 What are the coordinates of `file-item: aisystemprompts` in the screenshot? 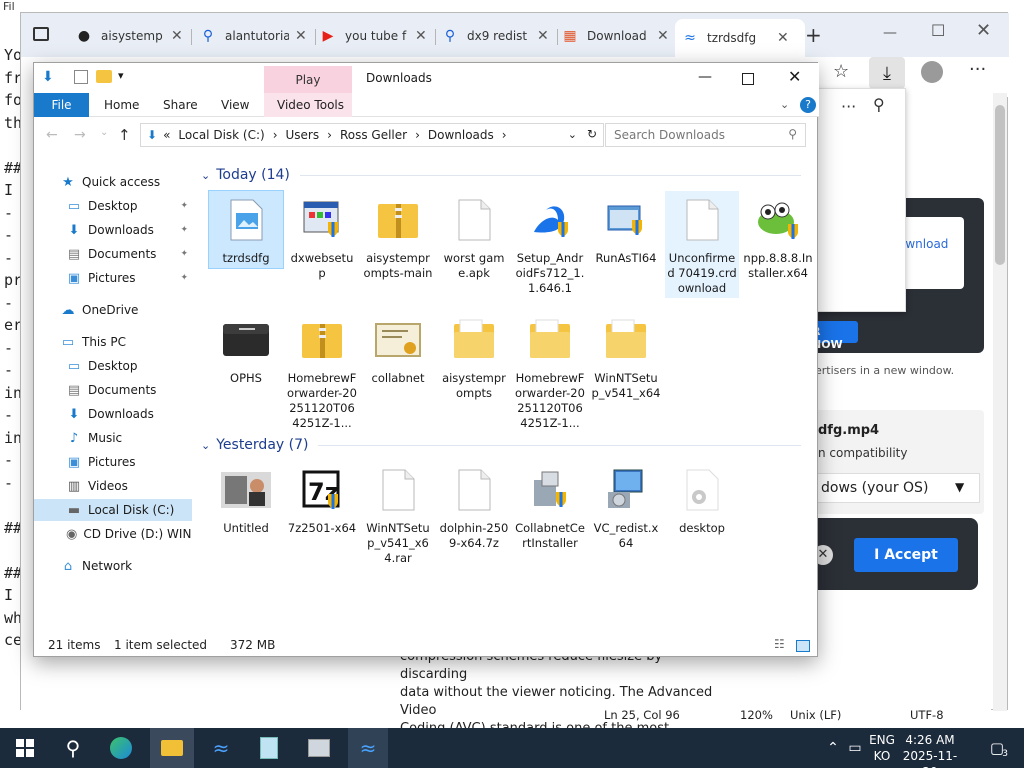 It's located at (474, 357).